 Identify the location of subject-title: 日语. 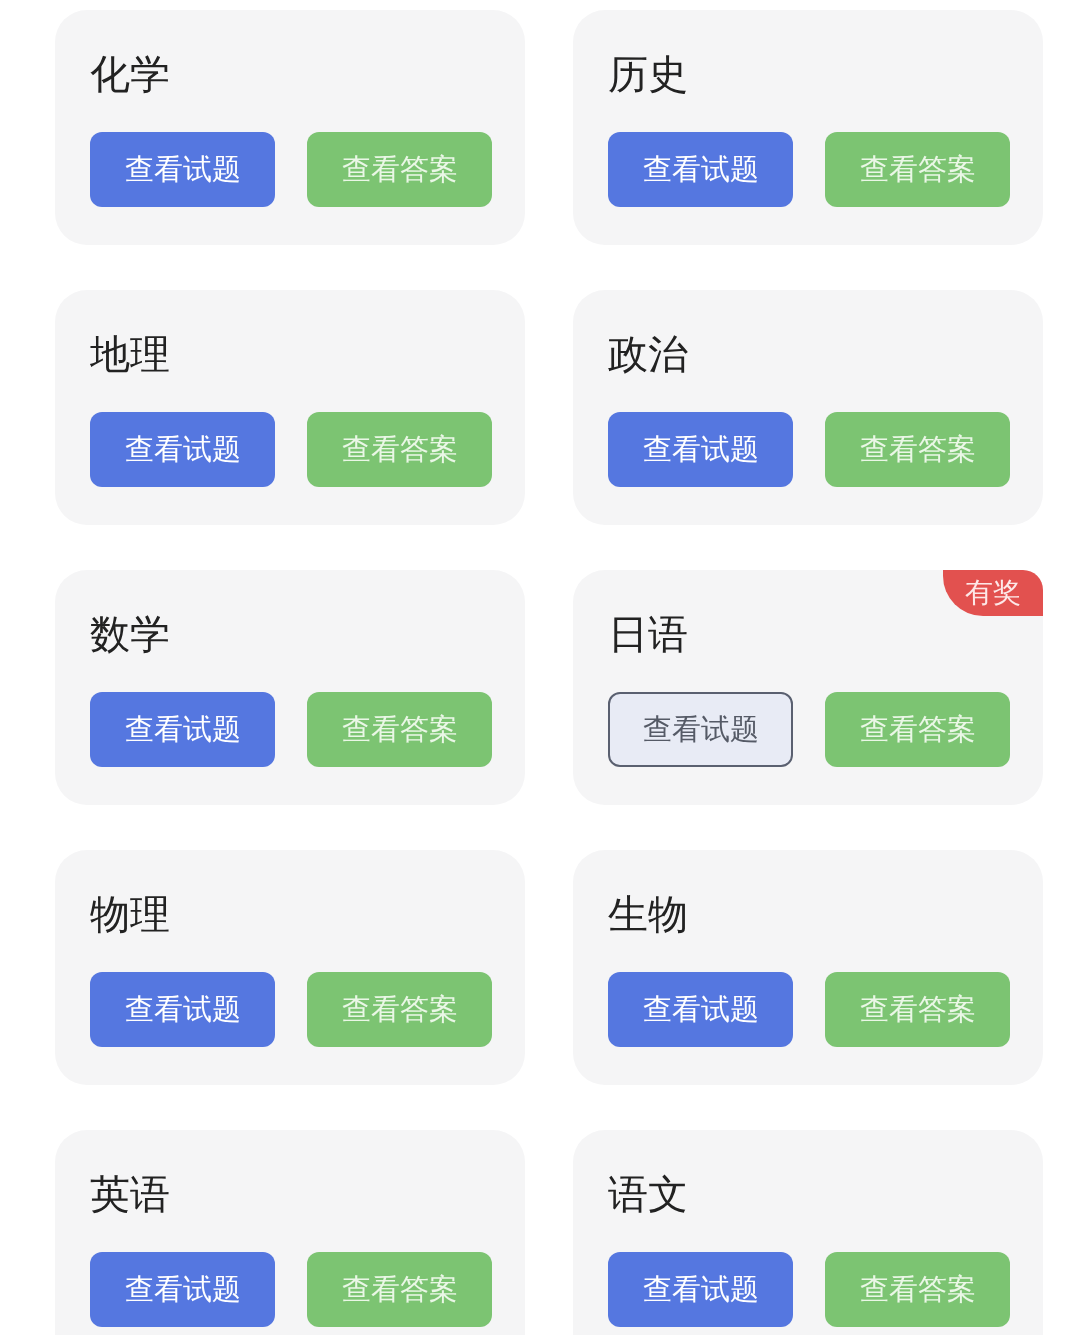
(648, 634).